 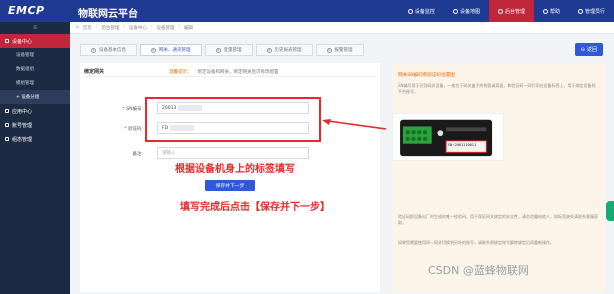 I want to click on gateway-device-image, so click(x=448, y=137).